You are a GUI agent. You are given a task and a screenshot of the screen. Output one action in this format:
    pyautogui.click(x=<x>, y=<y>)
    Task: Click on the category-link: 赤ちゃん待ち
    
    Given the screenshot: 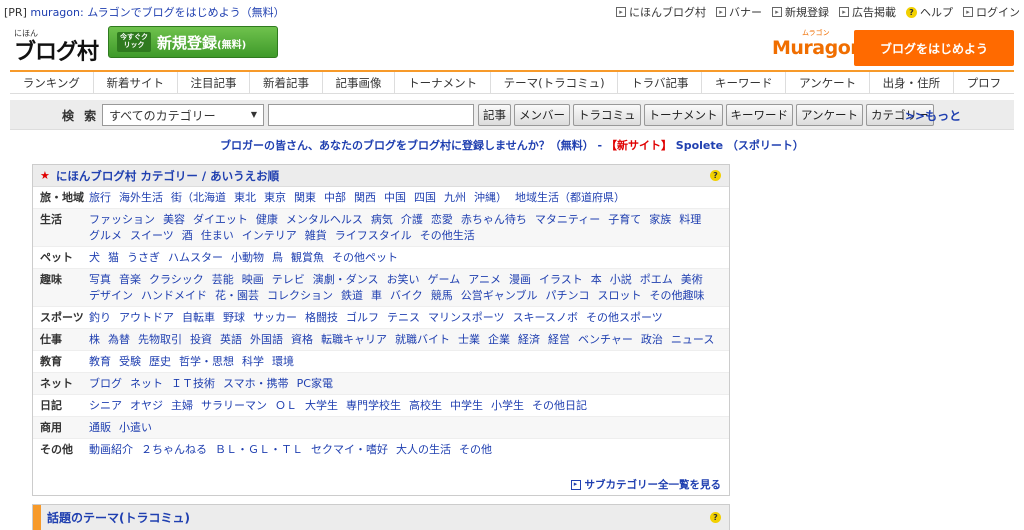 What is the action you would take?
    pyautogui.click(x=494, y=220)
    